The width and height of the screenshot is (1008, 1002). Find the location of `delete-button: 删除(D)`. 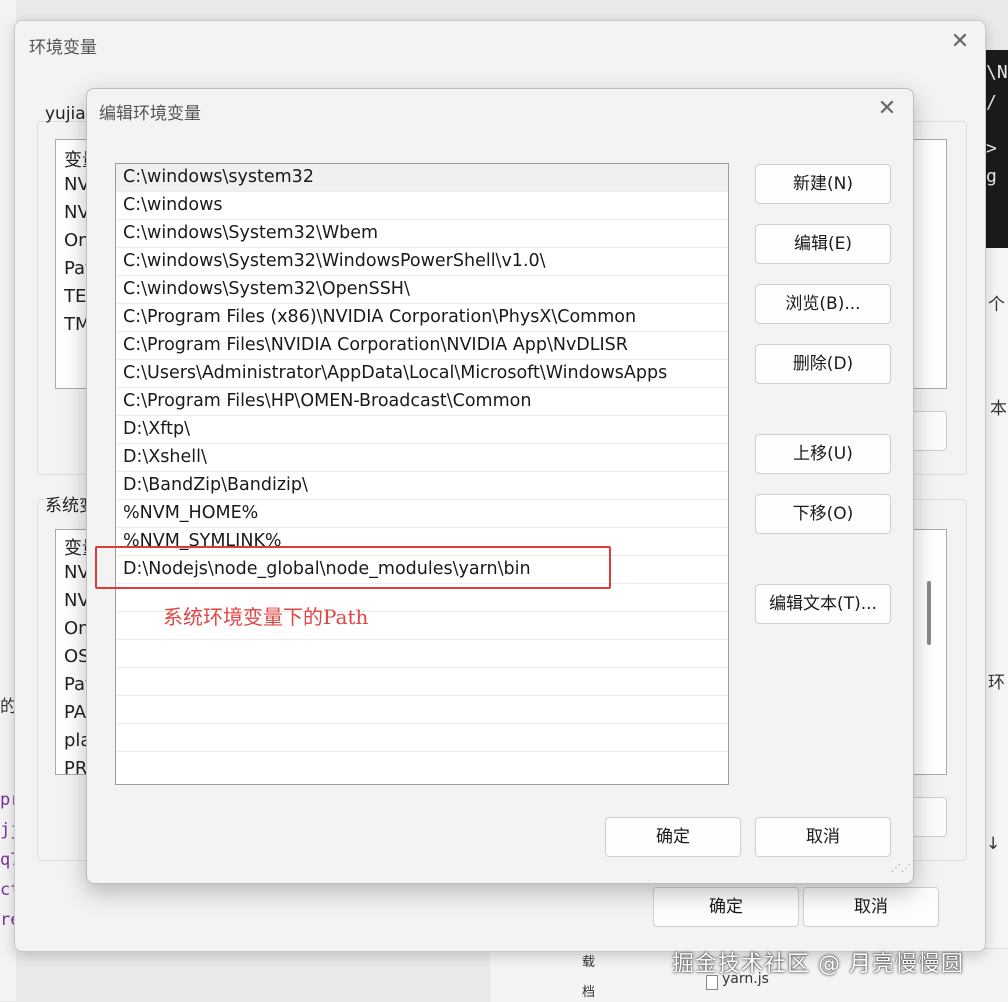

delete-button: 删除(D) is located at coordinates (823, 364).